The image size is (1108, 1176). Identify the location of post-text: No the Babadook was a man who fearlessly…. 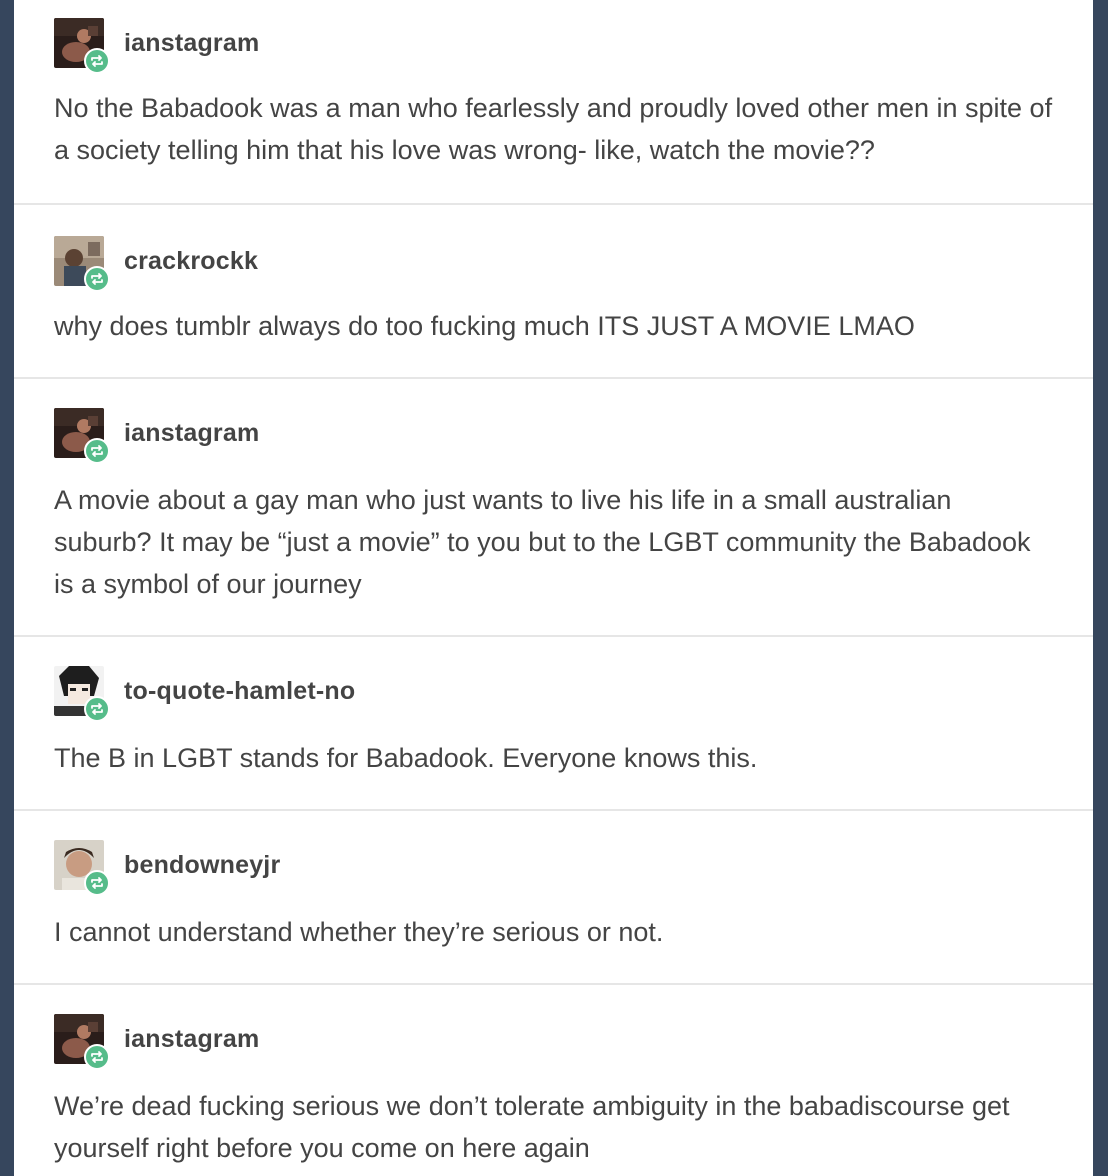
(553, 129).